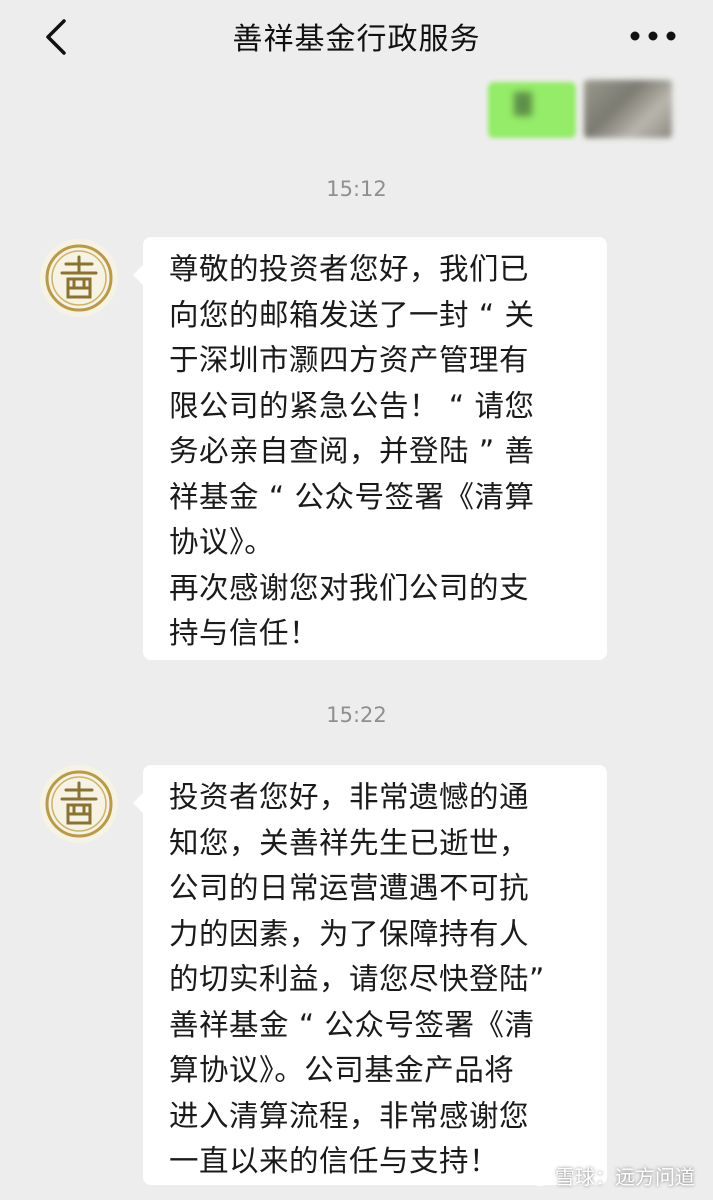  I want to click on message-text-line: 公司的日常运营遭遇不可抗, so click(349, 888).